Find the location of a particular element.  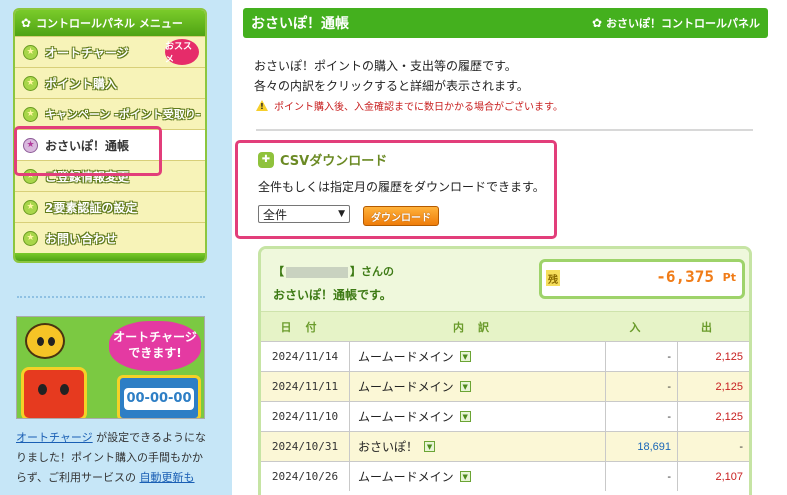

table-header: 日付 内訳 入 出 is located at coordinates (505, 326).